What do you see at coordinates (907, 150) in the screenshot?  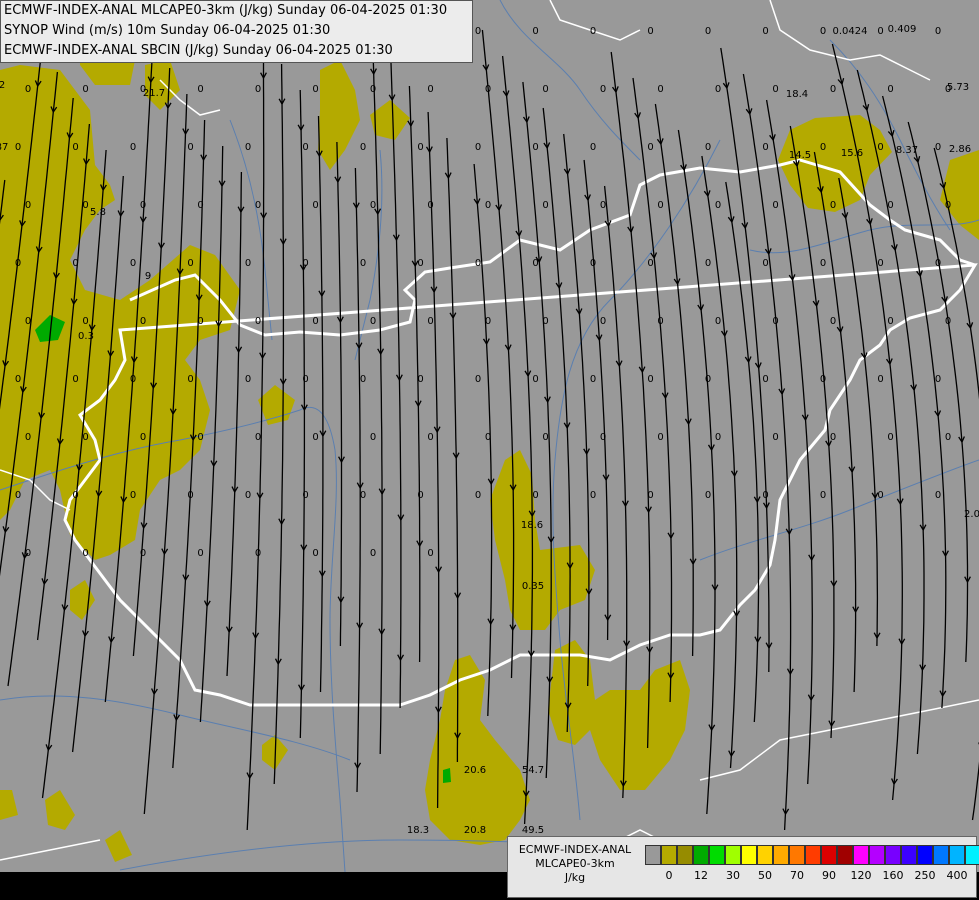 I see `sbcin-label: 8.37` at bounding box center [907, 150].